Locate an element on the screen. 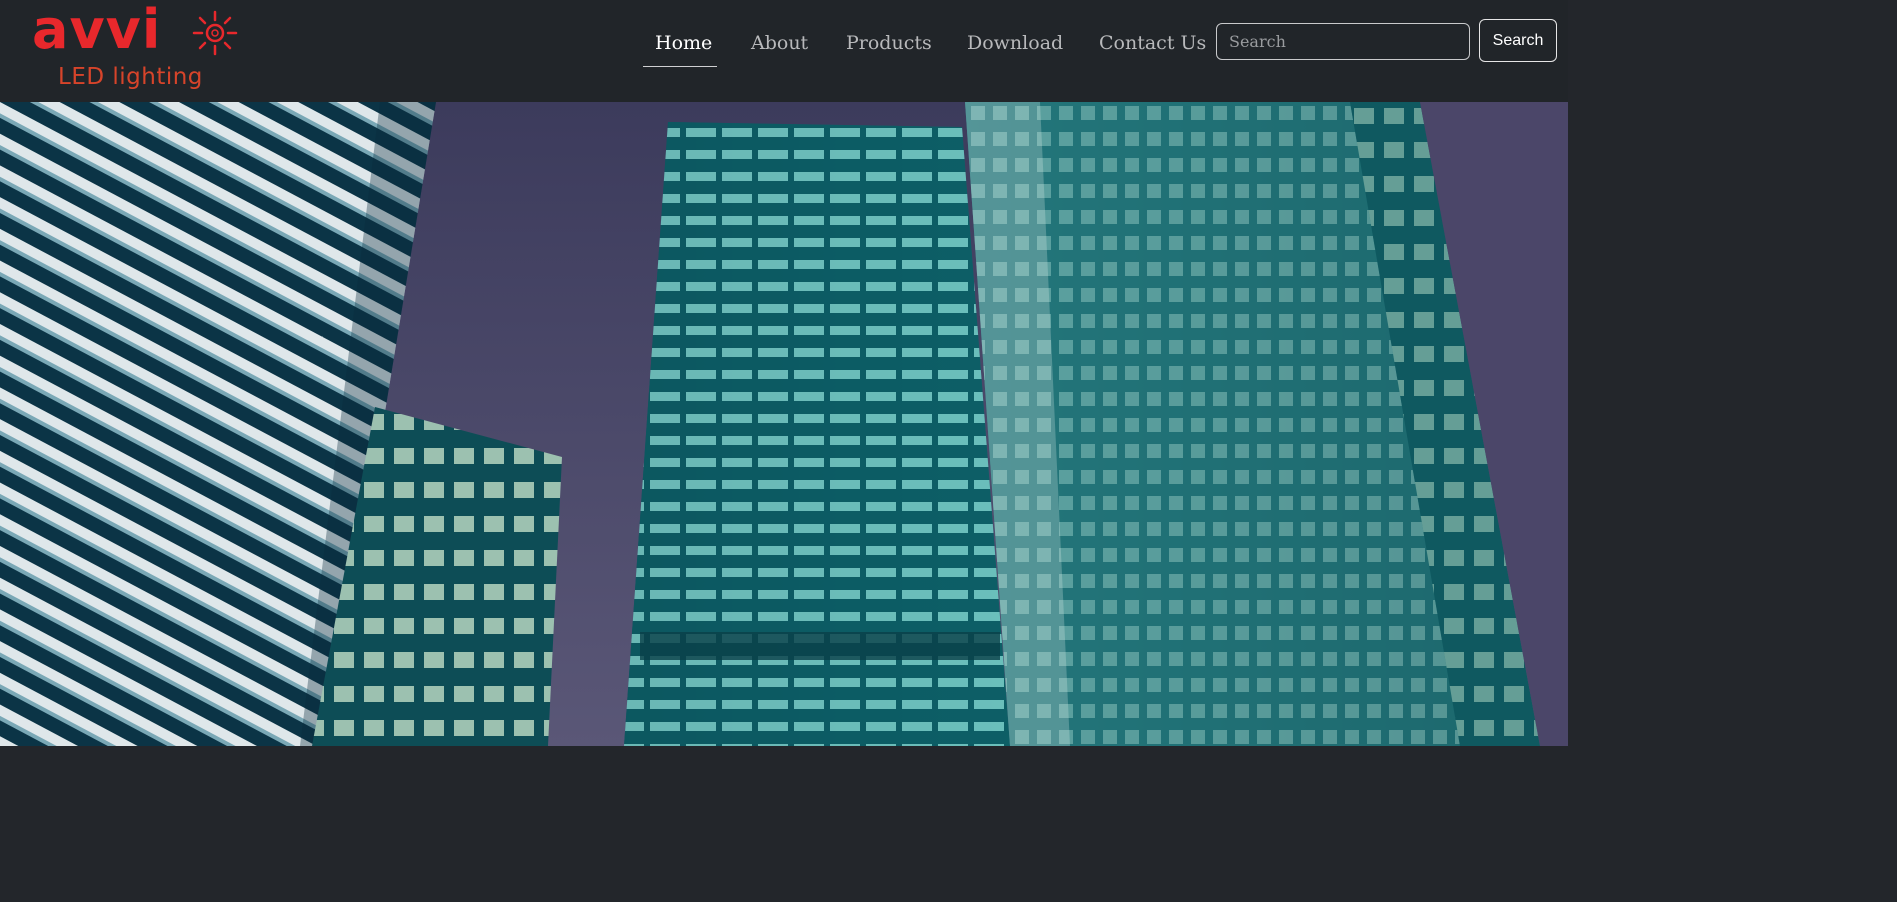 This screenshot has height=902, width=1897. active-nav-indicator is located at coordinates (680, 66).